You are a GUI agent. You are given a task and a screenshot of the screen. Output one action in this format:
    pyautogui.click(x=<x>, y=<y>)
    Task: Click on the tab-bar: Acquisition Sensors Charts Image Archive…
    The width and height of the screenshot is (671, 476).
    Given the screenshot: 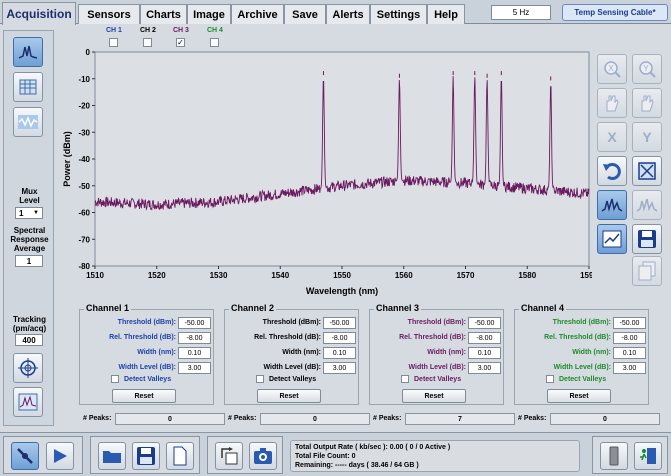 What is the action you would take?
    pyautogui.click(x=335, y=12)
    